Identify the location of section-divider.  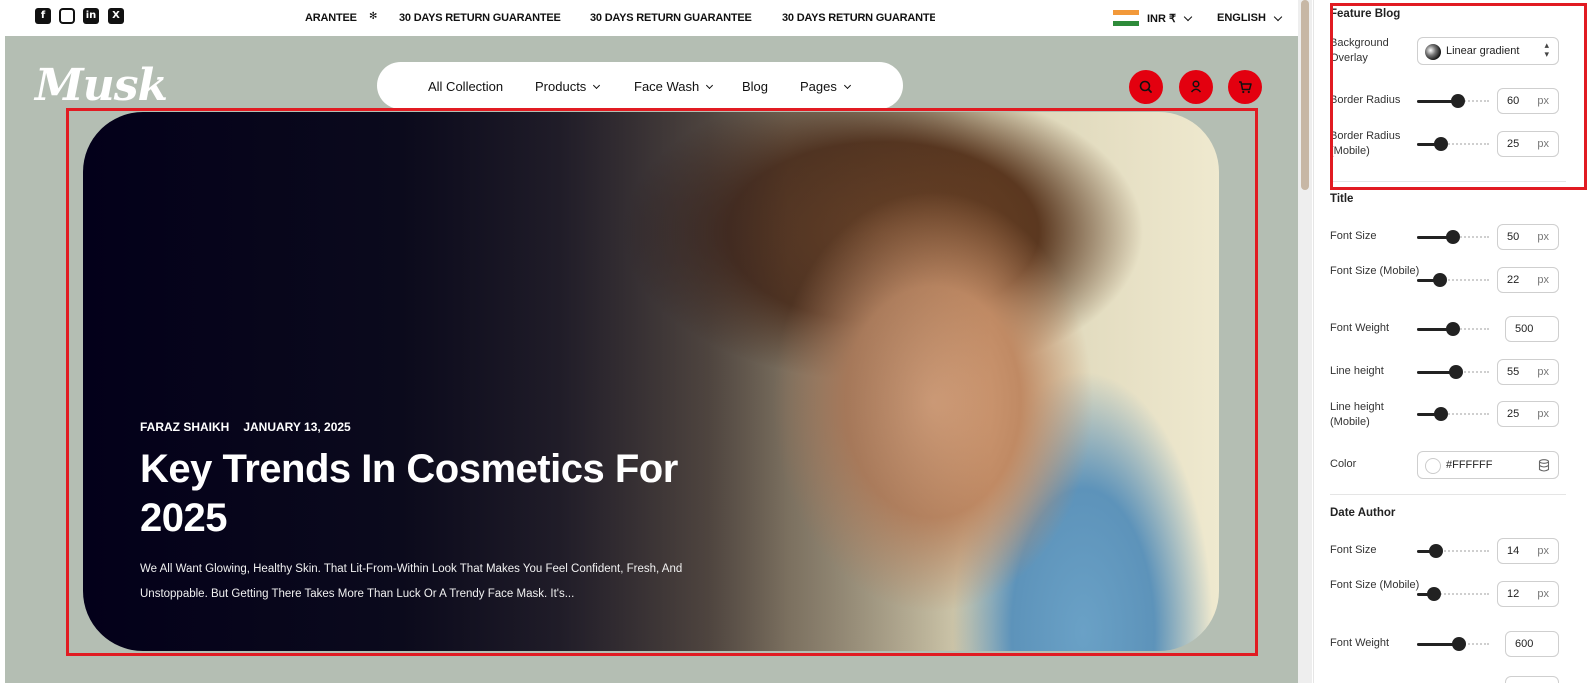
(1448, 494).